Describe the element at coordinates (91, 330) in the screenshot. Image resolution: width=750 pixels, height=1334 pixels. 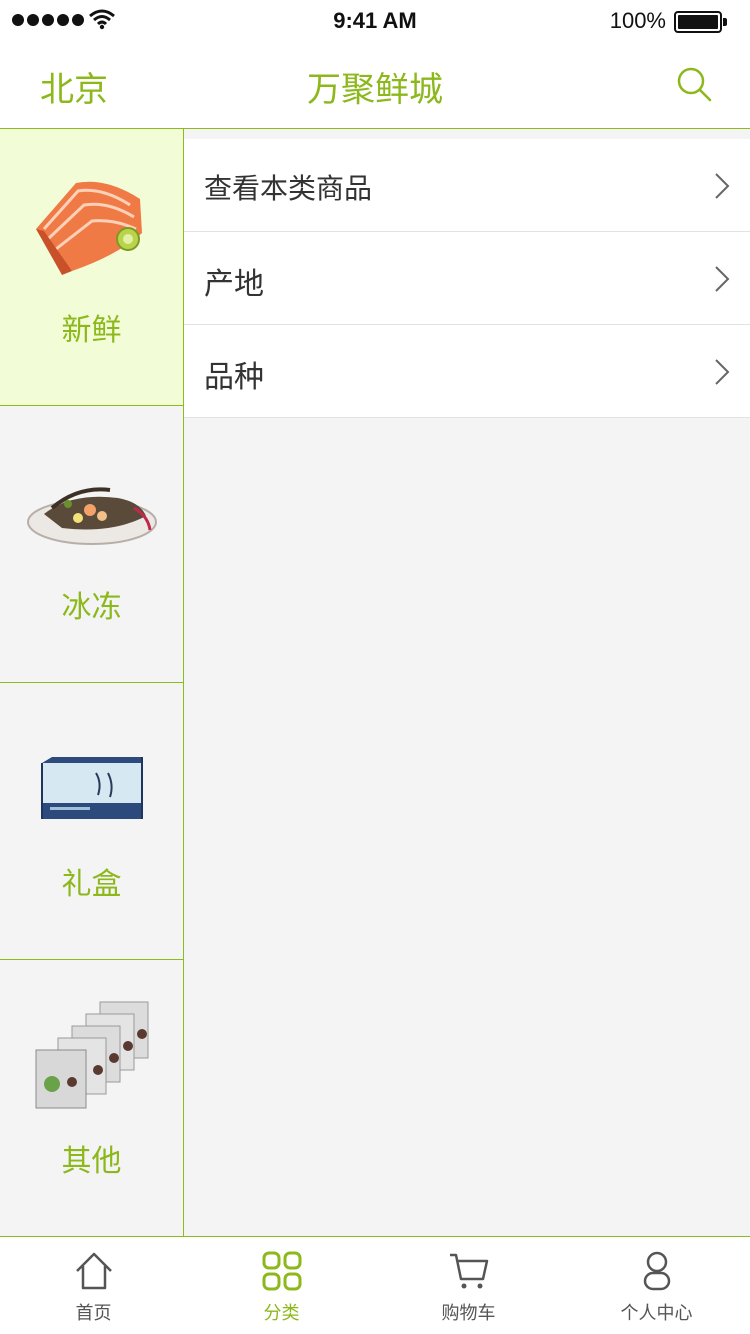
I see `sidebar-item-label: 新鲜` at that location.